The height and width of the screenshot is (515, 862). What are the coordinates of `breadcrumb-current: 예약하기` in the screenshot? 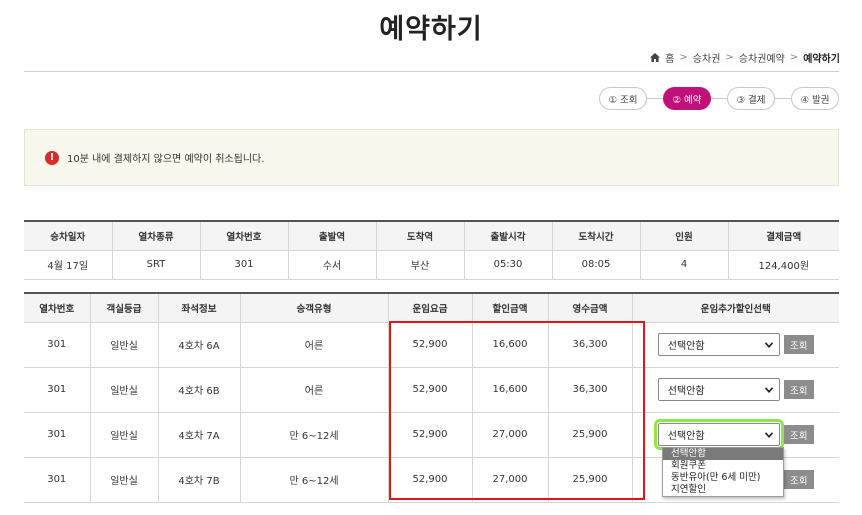 It's located at (821, 59).